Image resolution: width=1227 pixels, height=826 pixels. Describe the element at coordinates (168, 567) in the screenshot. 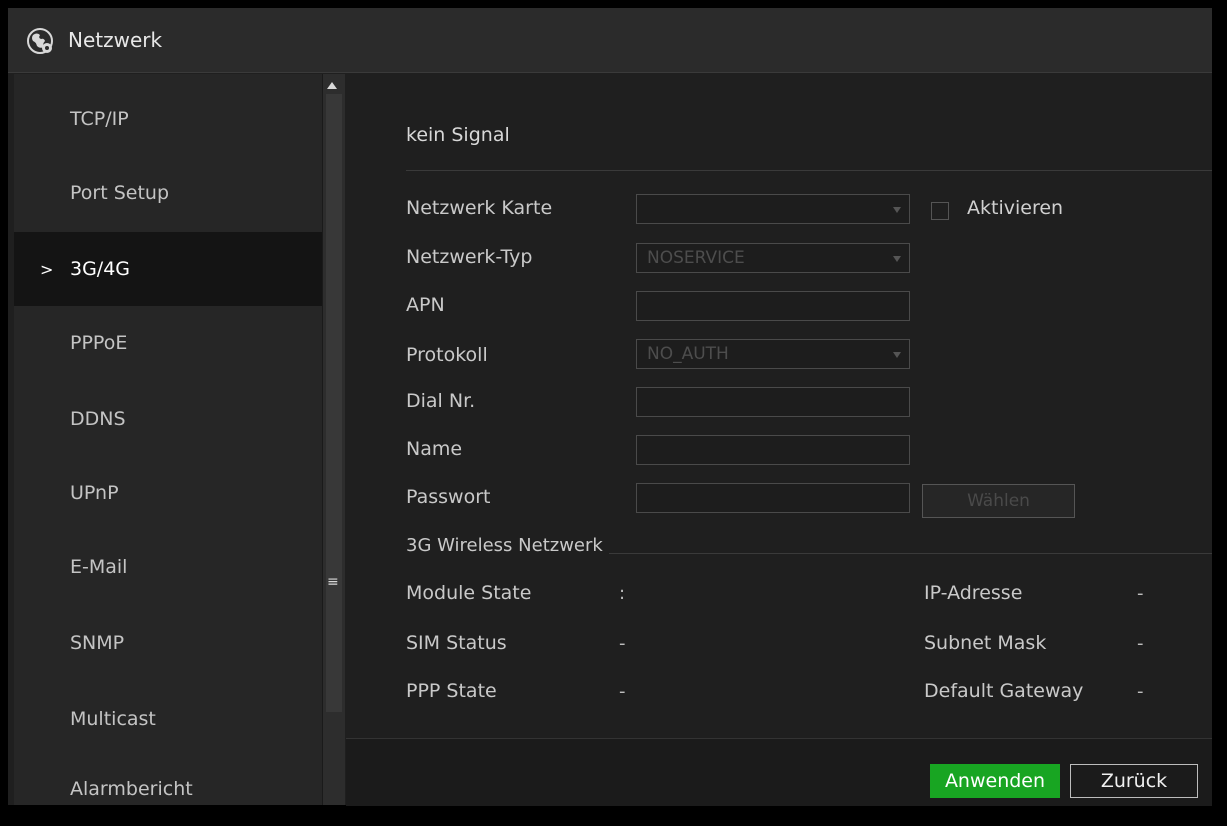

I see `sidebar-item-email: E-Mail` at that location.